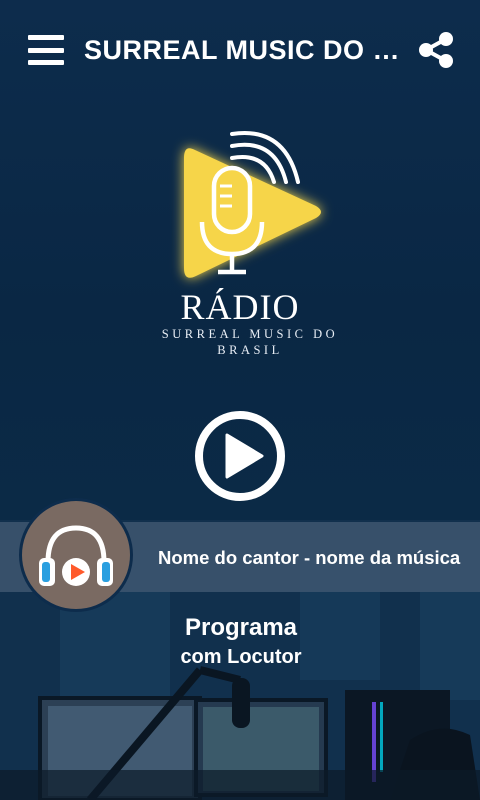  Describe the element at coordinates (46, 50) in the screenshot. I see `hamburger-menu-icon` at that location.